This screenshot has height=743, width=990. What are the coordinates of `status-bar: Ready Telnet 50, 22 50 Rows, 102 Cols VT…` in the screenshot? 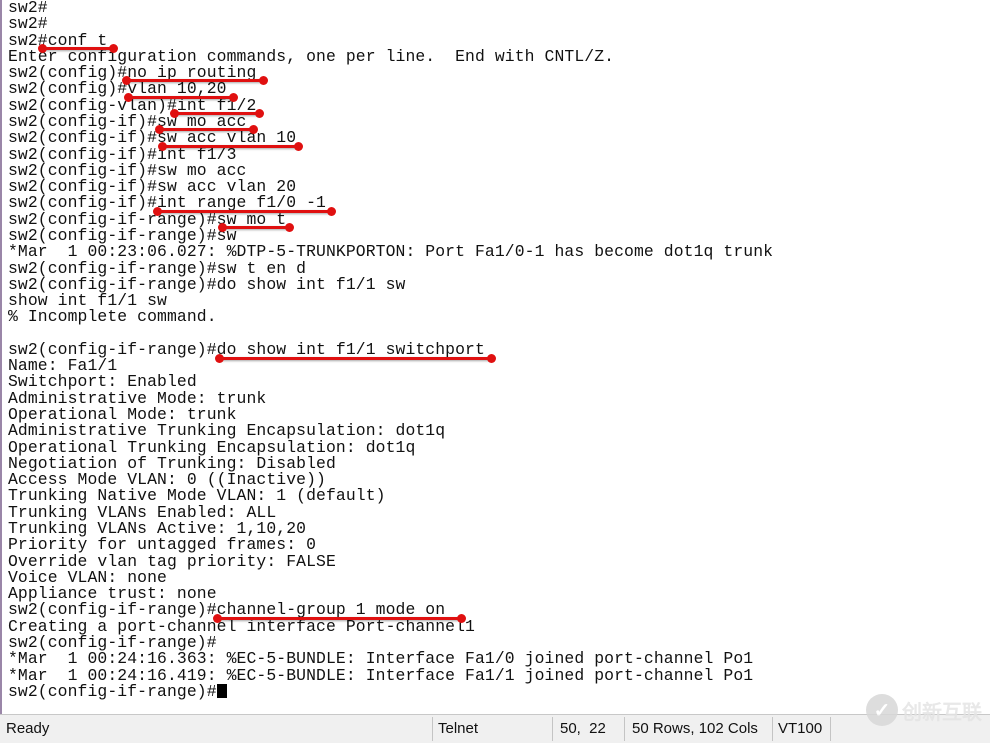 It's located at (495, 728).